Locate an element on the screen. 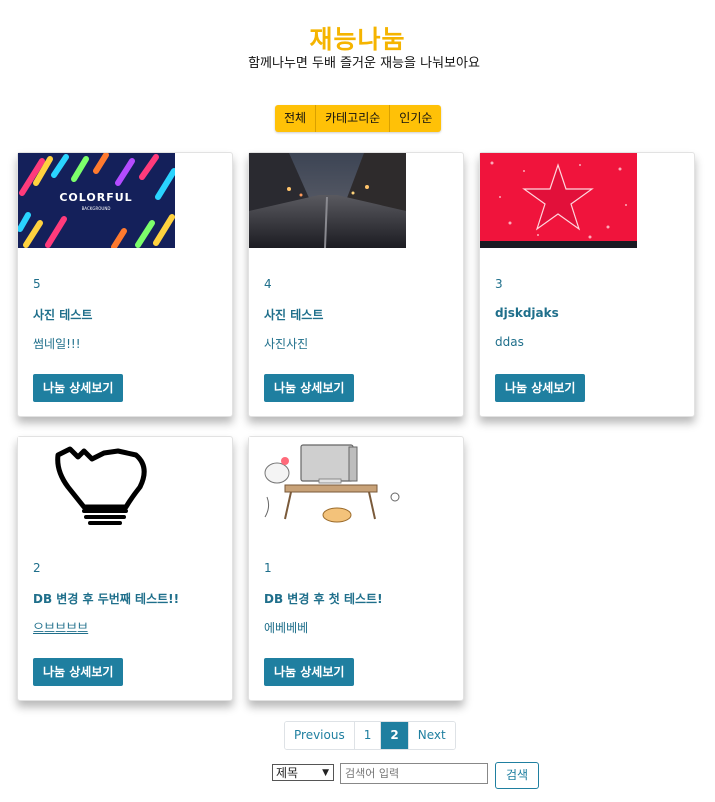 This screenshot has width=715, height=802. post-title: DB 변경 후 두번째 테스트!! is located at coordinates (106, 599).